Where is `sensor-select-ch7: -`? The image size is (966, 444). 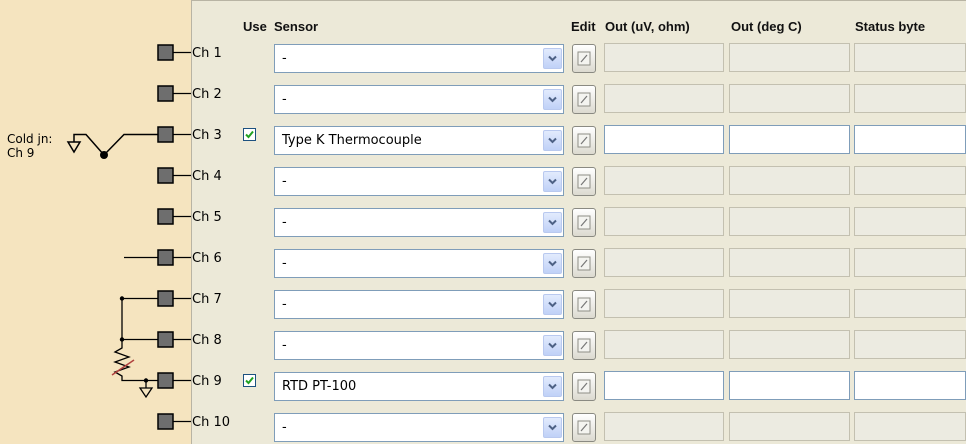 sensor-select-ch7: - is located at coordinates (419, 304).